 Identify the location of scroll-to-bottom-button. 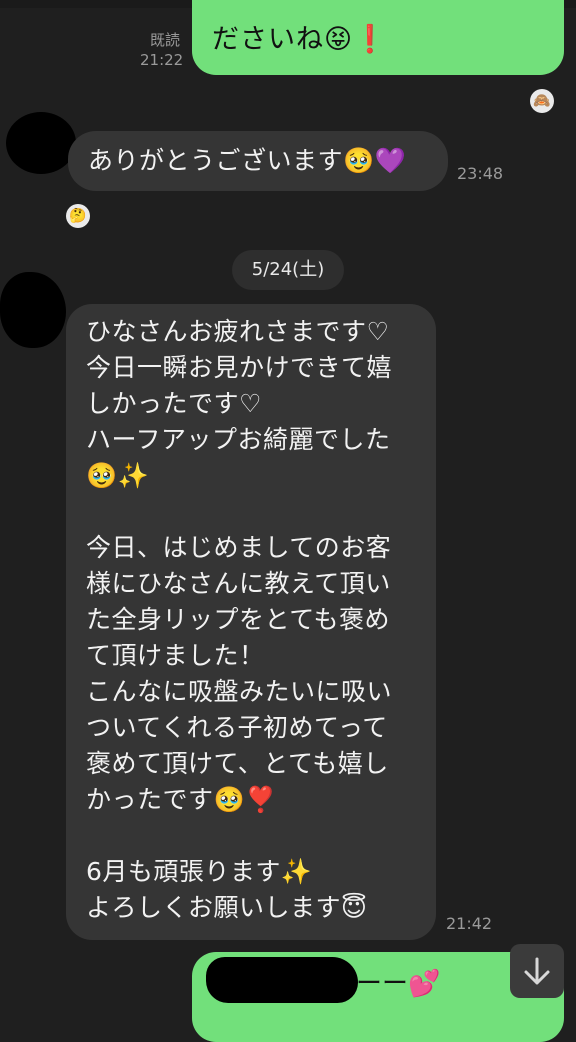
(537, 971).